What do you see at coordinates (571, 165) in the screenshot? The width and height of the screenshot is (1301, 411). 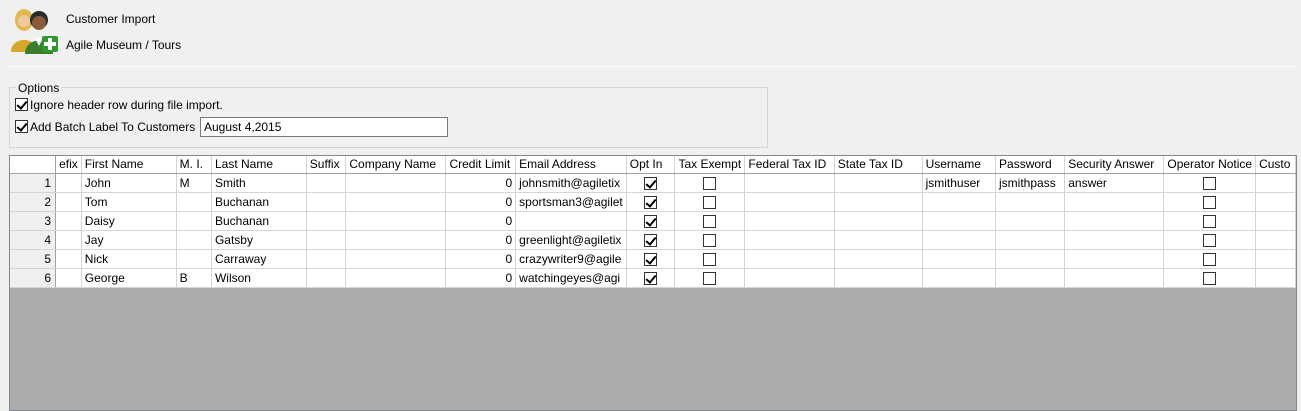 I see `column-header-email-address: Email Address` at bounding box center [571, 165].